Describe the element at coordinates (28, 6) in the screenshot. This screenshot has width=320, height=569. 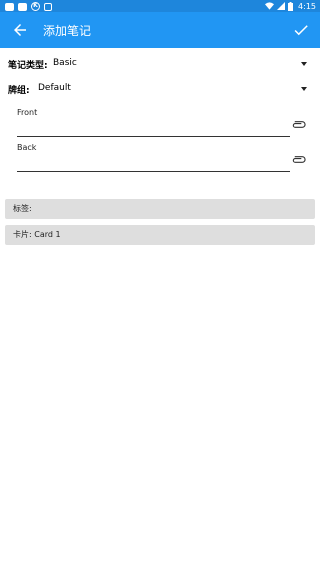
I see `status-left-icons: K` at that location.